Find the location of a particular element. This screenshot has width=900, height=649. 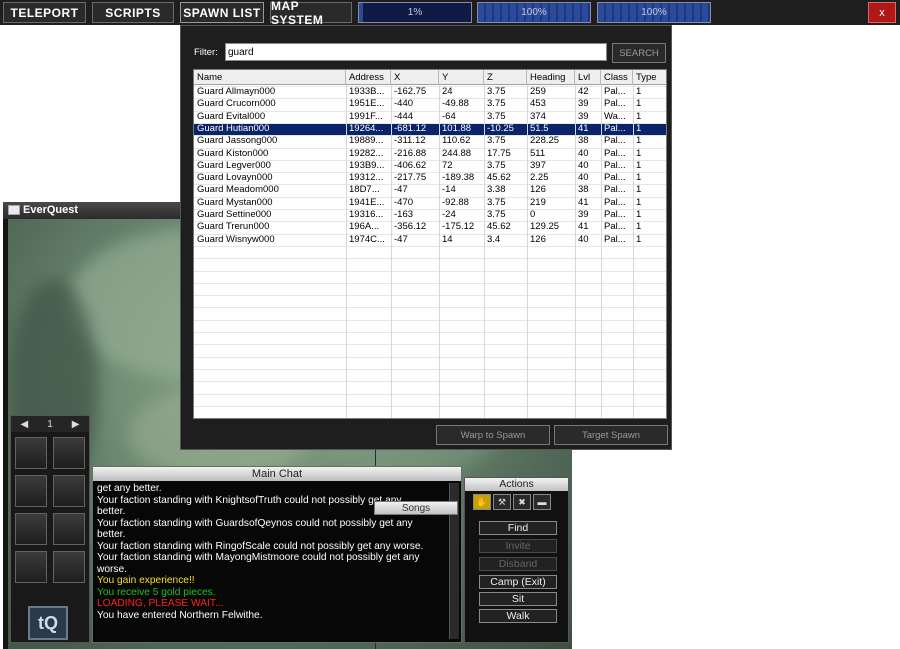

table-cell: -470 is located at coordinates (404, 202).